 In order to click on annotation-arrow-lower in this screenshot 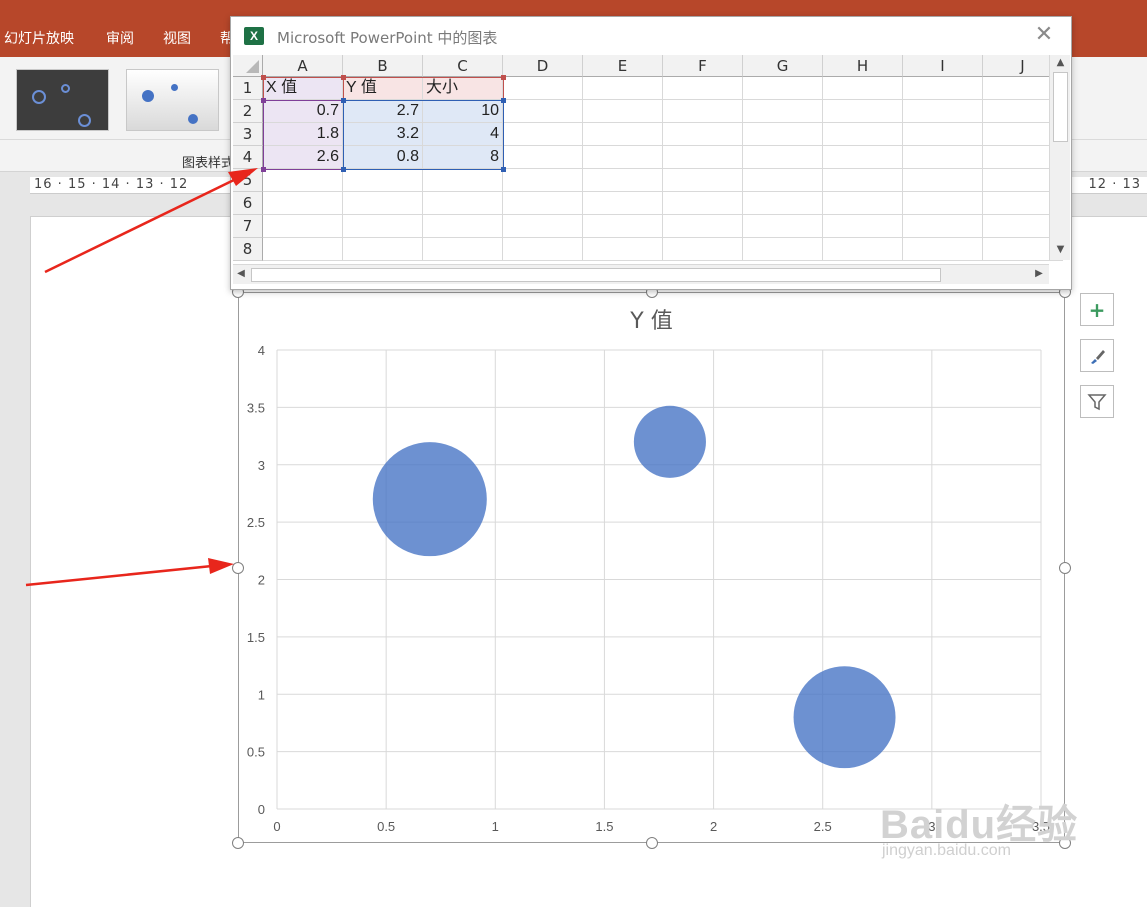, I will do `click(119, 575)`.